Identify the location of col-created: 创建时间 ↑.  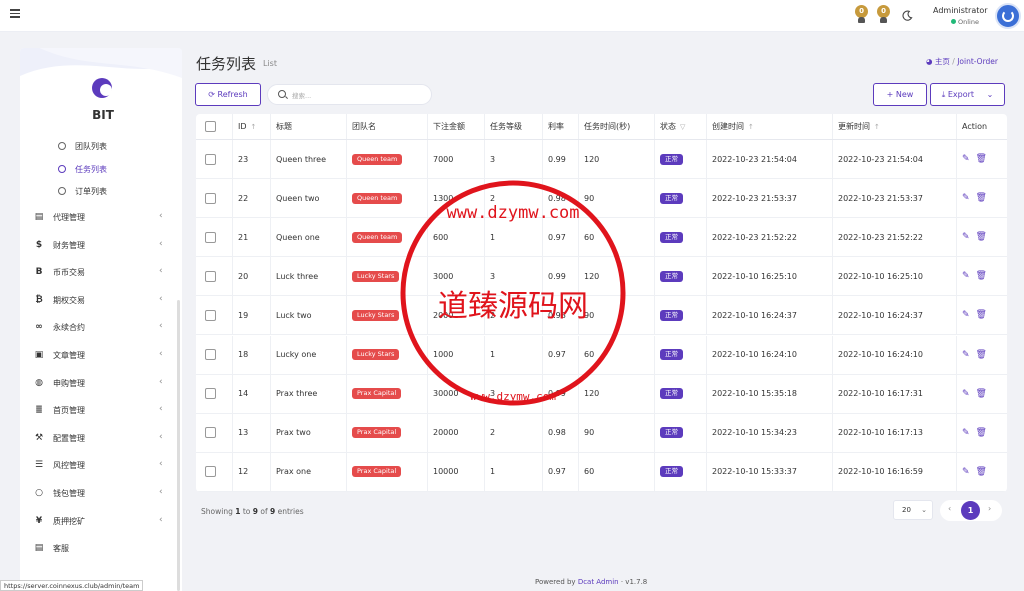
(769, 126).